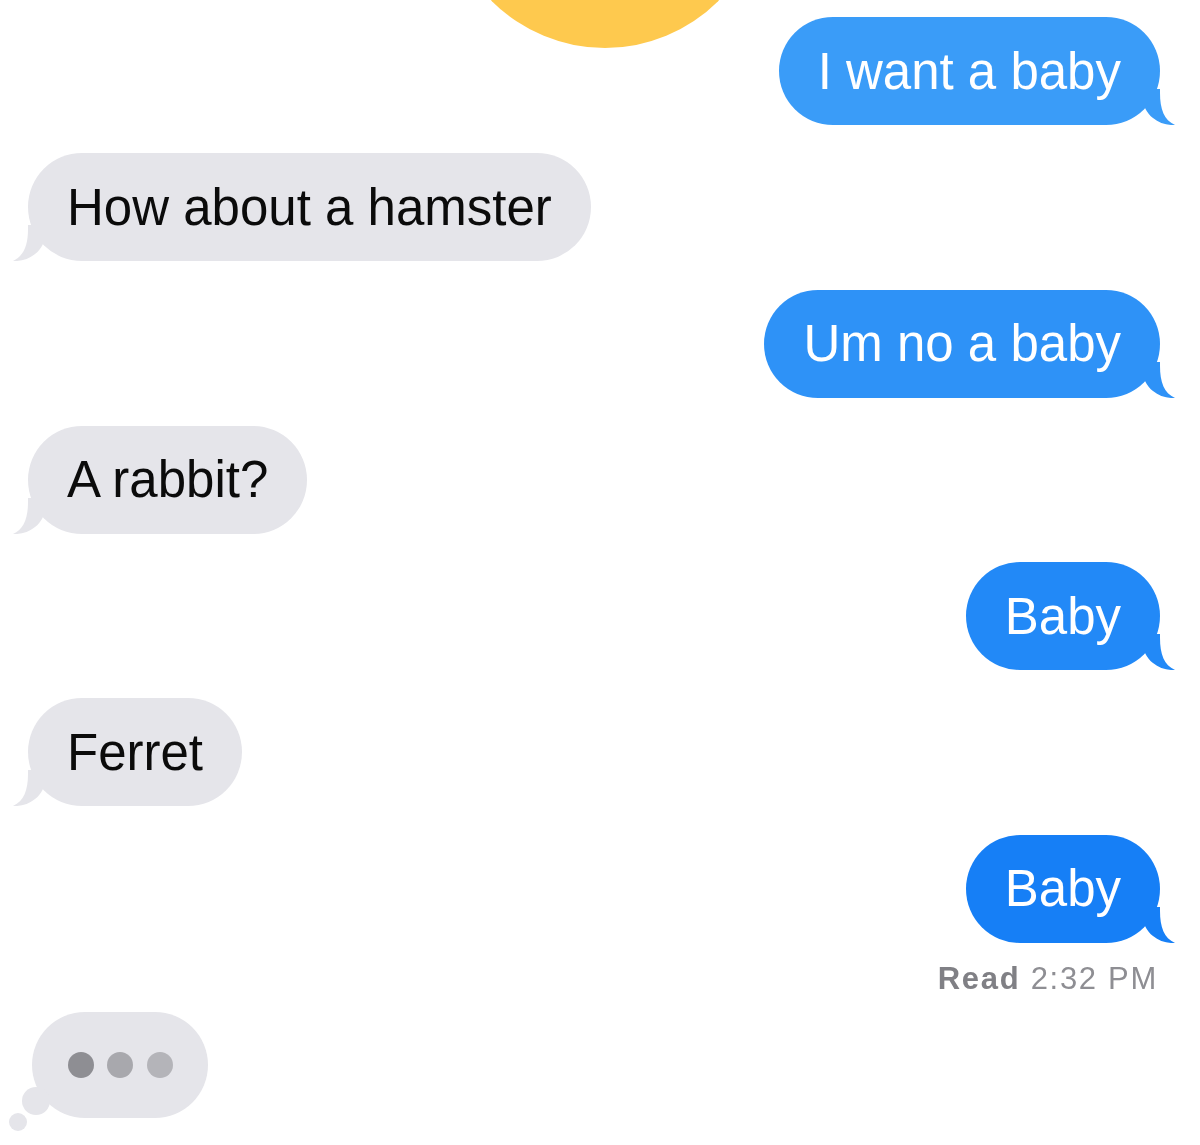 The width and height of the screenshot is (1200, 1145). What do you see at coordinates (168, 479) in the screenshot?
I see `message-bubble: A rabbit?` at bounding box center [168, 479].